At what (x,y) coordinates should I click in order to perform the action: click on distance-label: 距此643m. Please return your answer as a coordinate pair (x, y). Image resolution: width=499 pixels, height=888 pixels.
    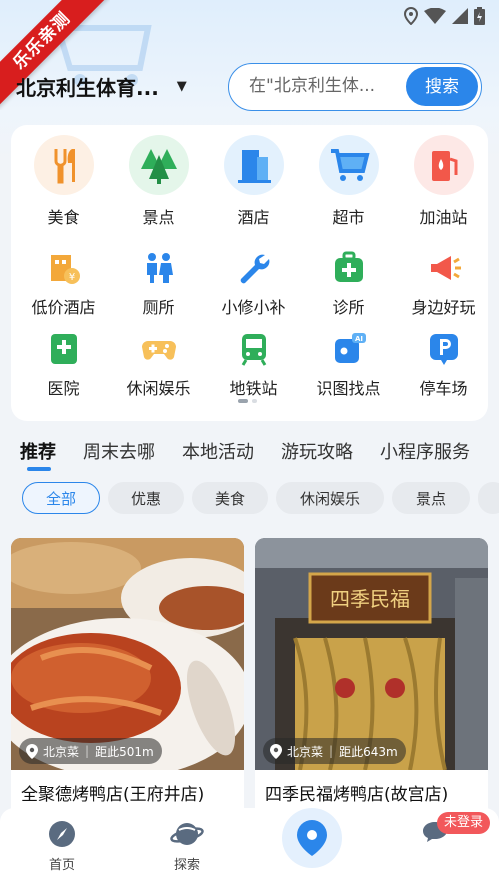
    Looking at the image, I should click on (368, 751).